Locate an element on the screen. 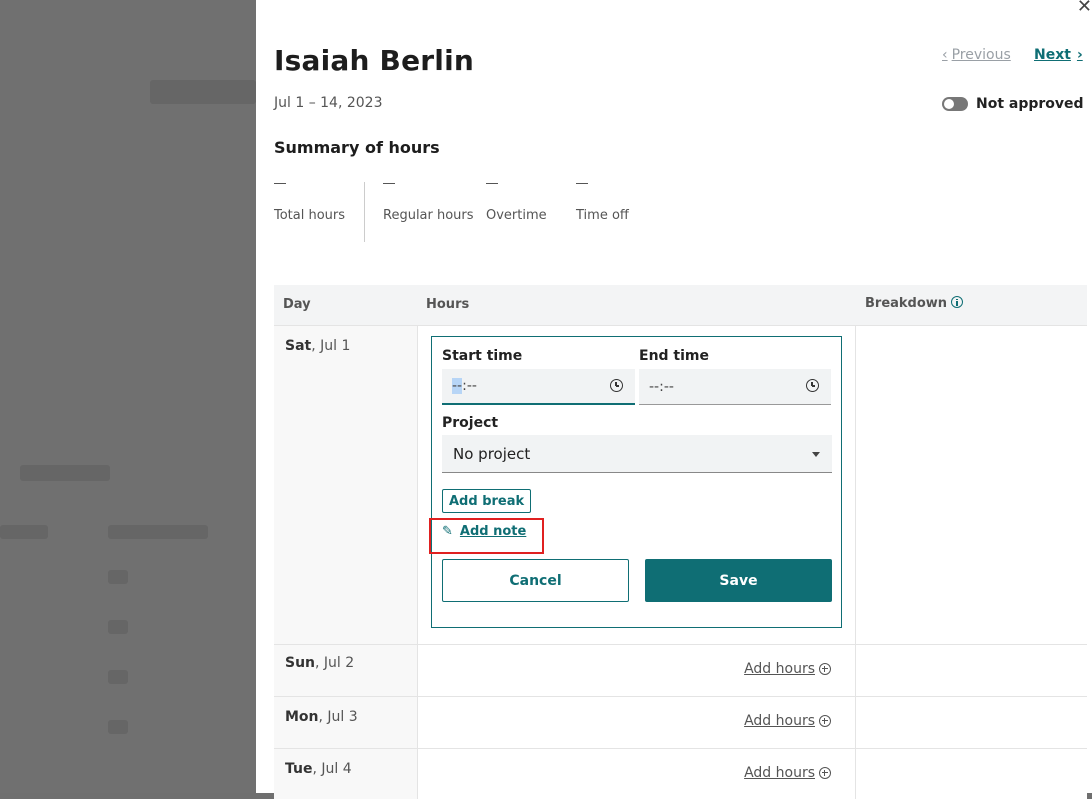 The width and height of the screenshot is (1092, 799). stat-label: Overtime is located at coordinates (516, 215).